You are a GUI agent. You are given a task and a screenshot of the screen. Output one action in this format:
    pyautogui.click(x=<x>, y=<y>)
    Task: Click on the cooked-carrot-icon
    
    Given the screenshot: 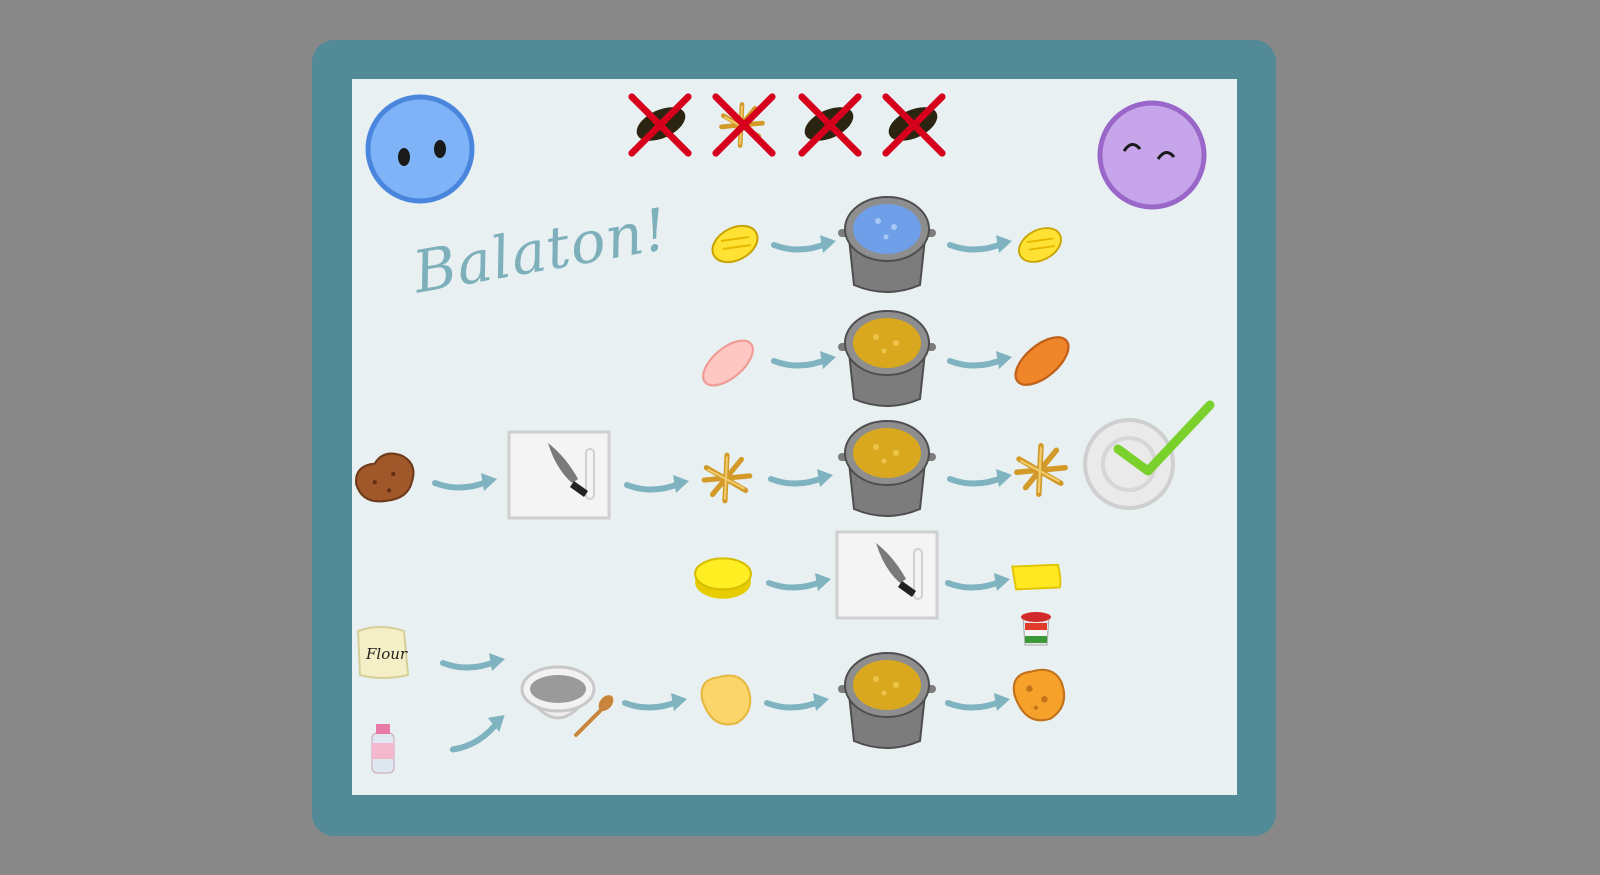 What is the action you would take?
    pyautogui.click(x=1041, y=361)
    